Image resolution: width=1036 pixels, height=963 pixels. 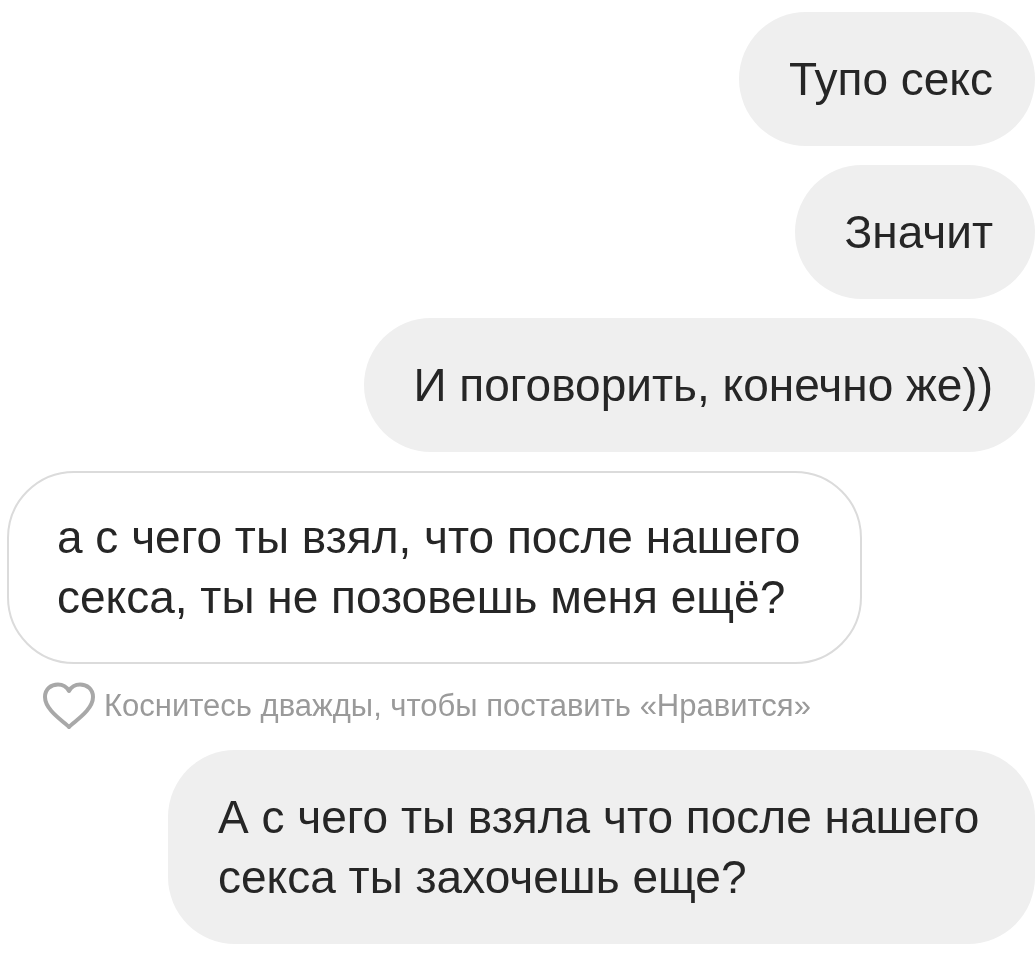 I want to click on message-bubble: И поговорить, конечно же)), so click(x=699, y=385).